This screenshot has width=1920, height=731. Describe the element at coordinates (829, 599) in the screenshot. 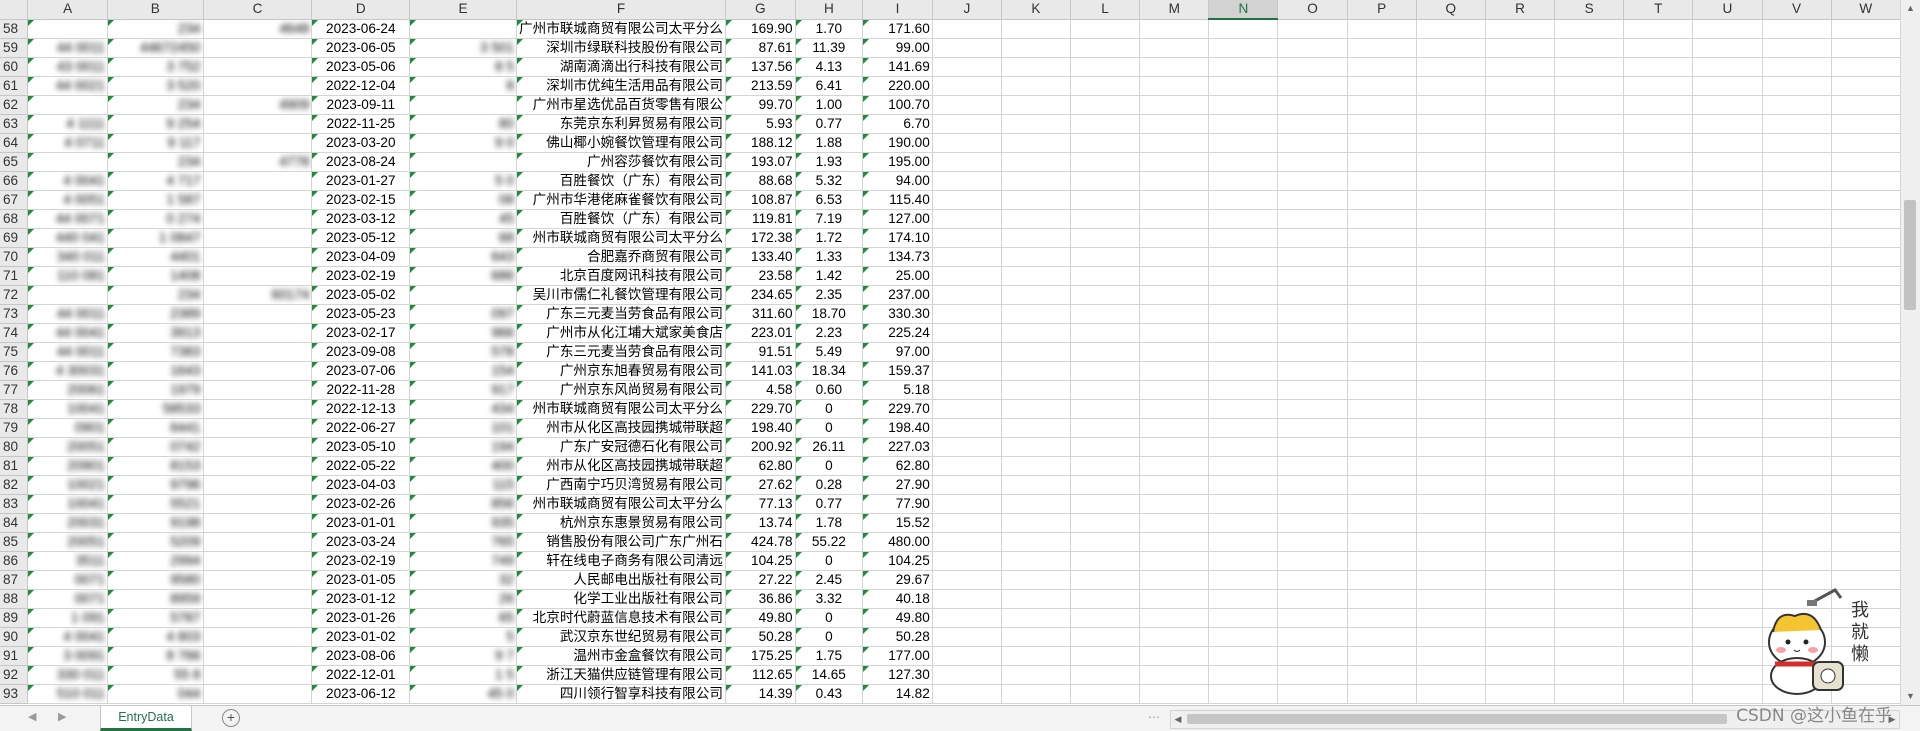

I see `cell-h: 3.32` at that location.